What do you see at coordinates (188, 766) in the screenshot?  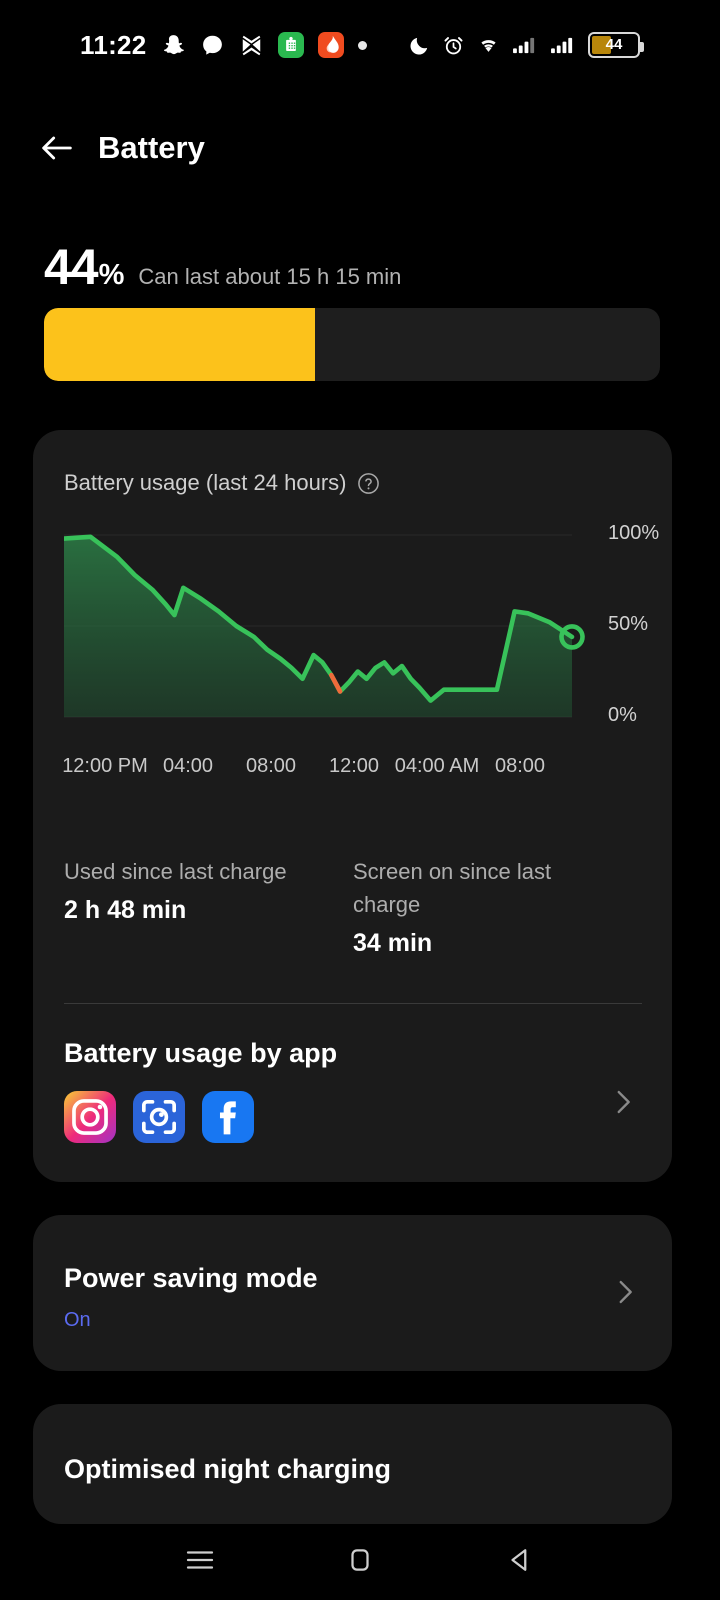 I see `chart-xtick-1: 04:00` at bounding box center [188, 766].